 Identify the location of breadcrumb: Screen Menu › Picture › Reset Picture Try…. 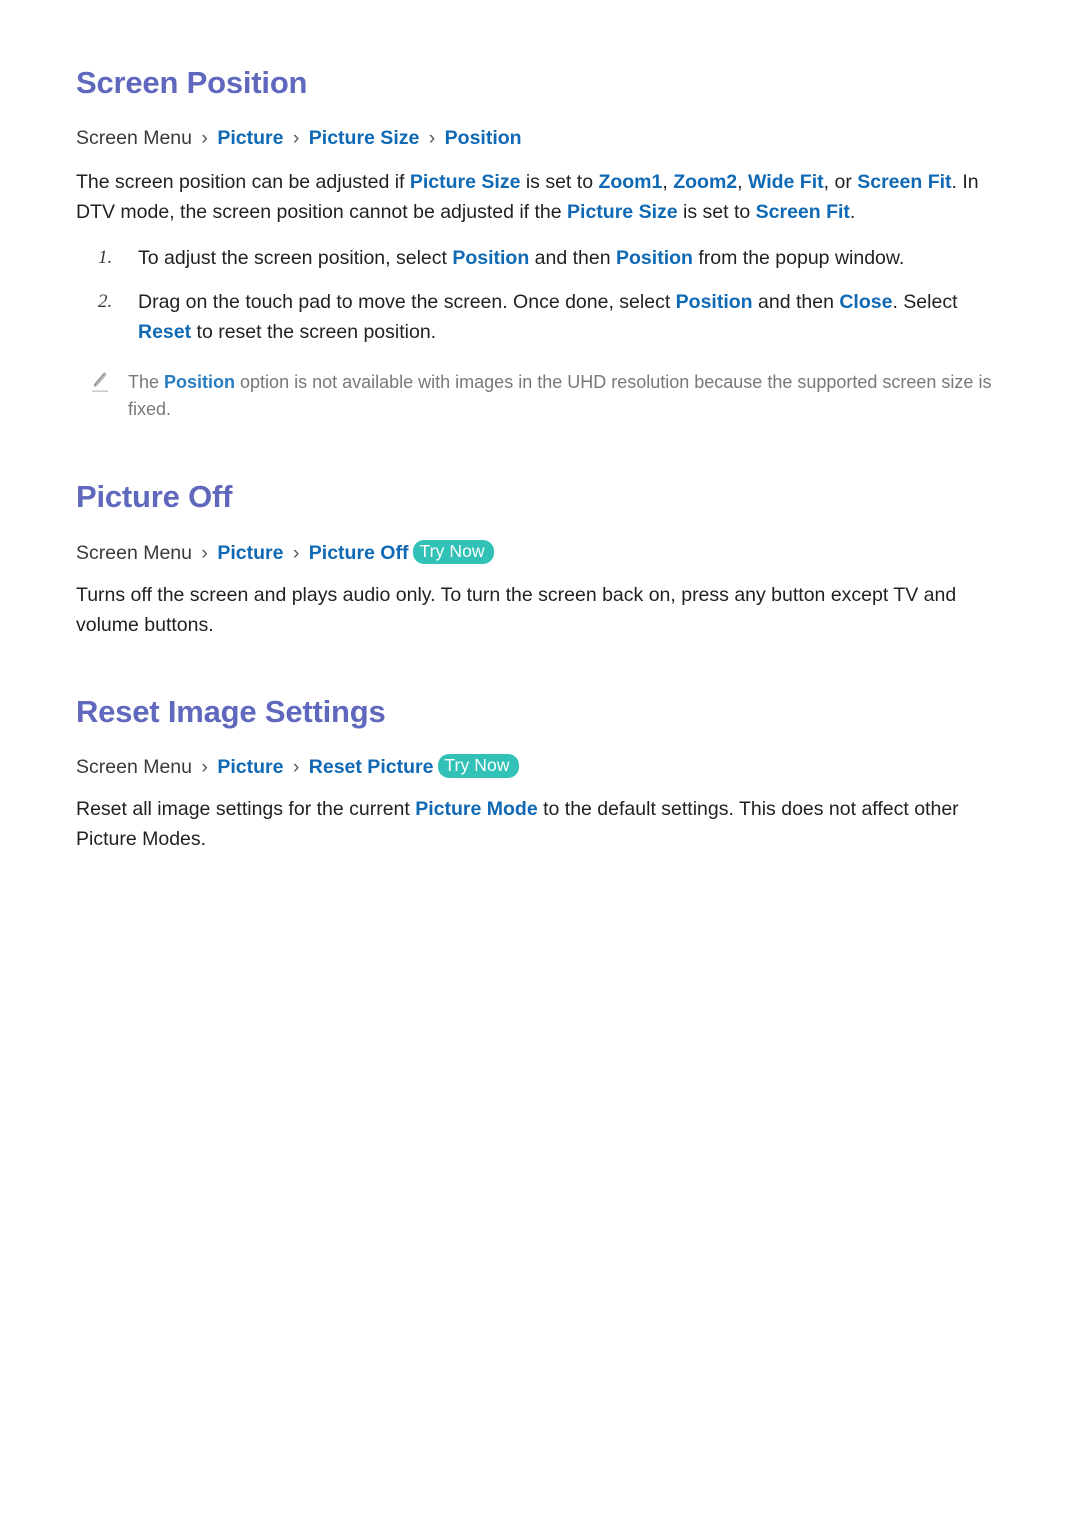
(540, 766).